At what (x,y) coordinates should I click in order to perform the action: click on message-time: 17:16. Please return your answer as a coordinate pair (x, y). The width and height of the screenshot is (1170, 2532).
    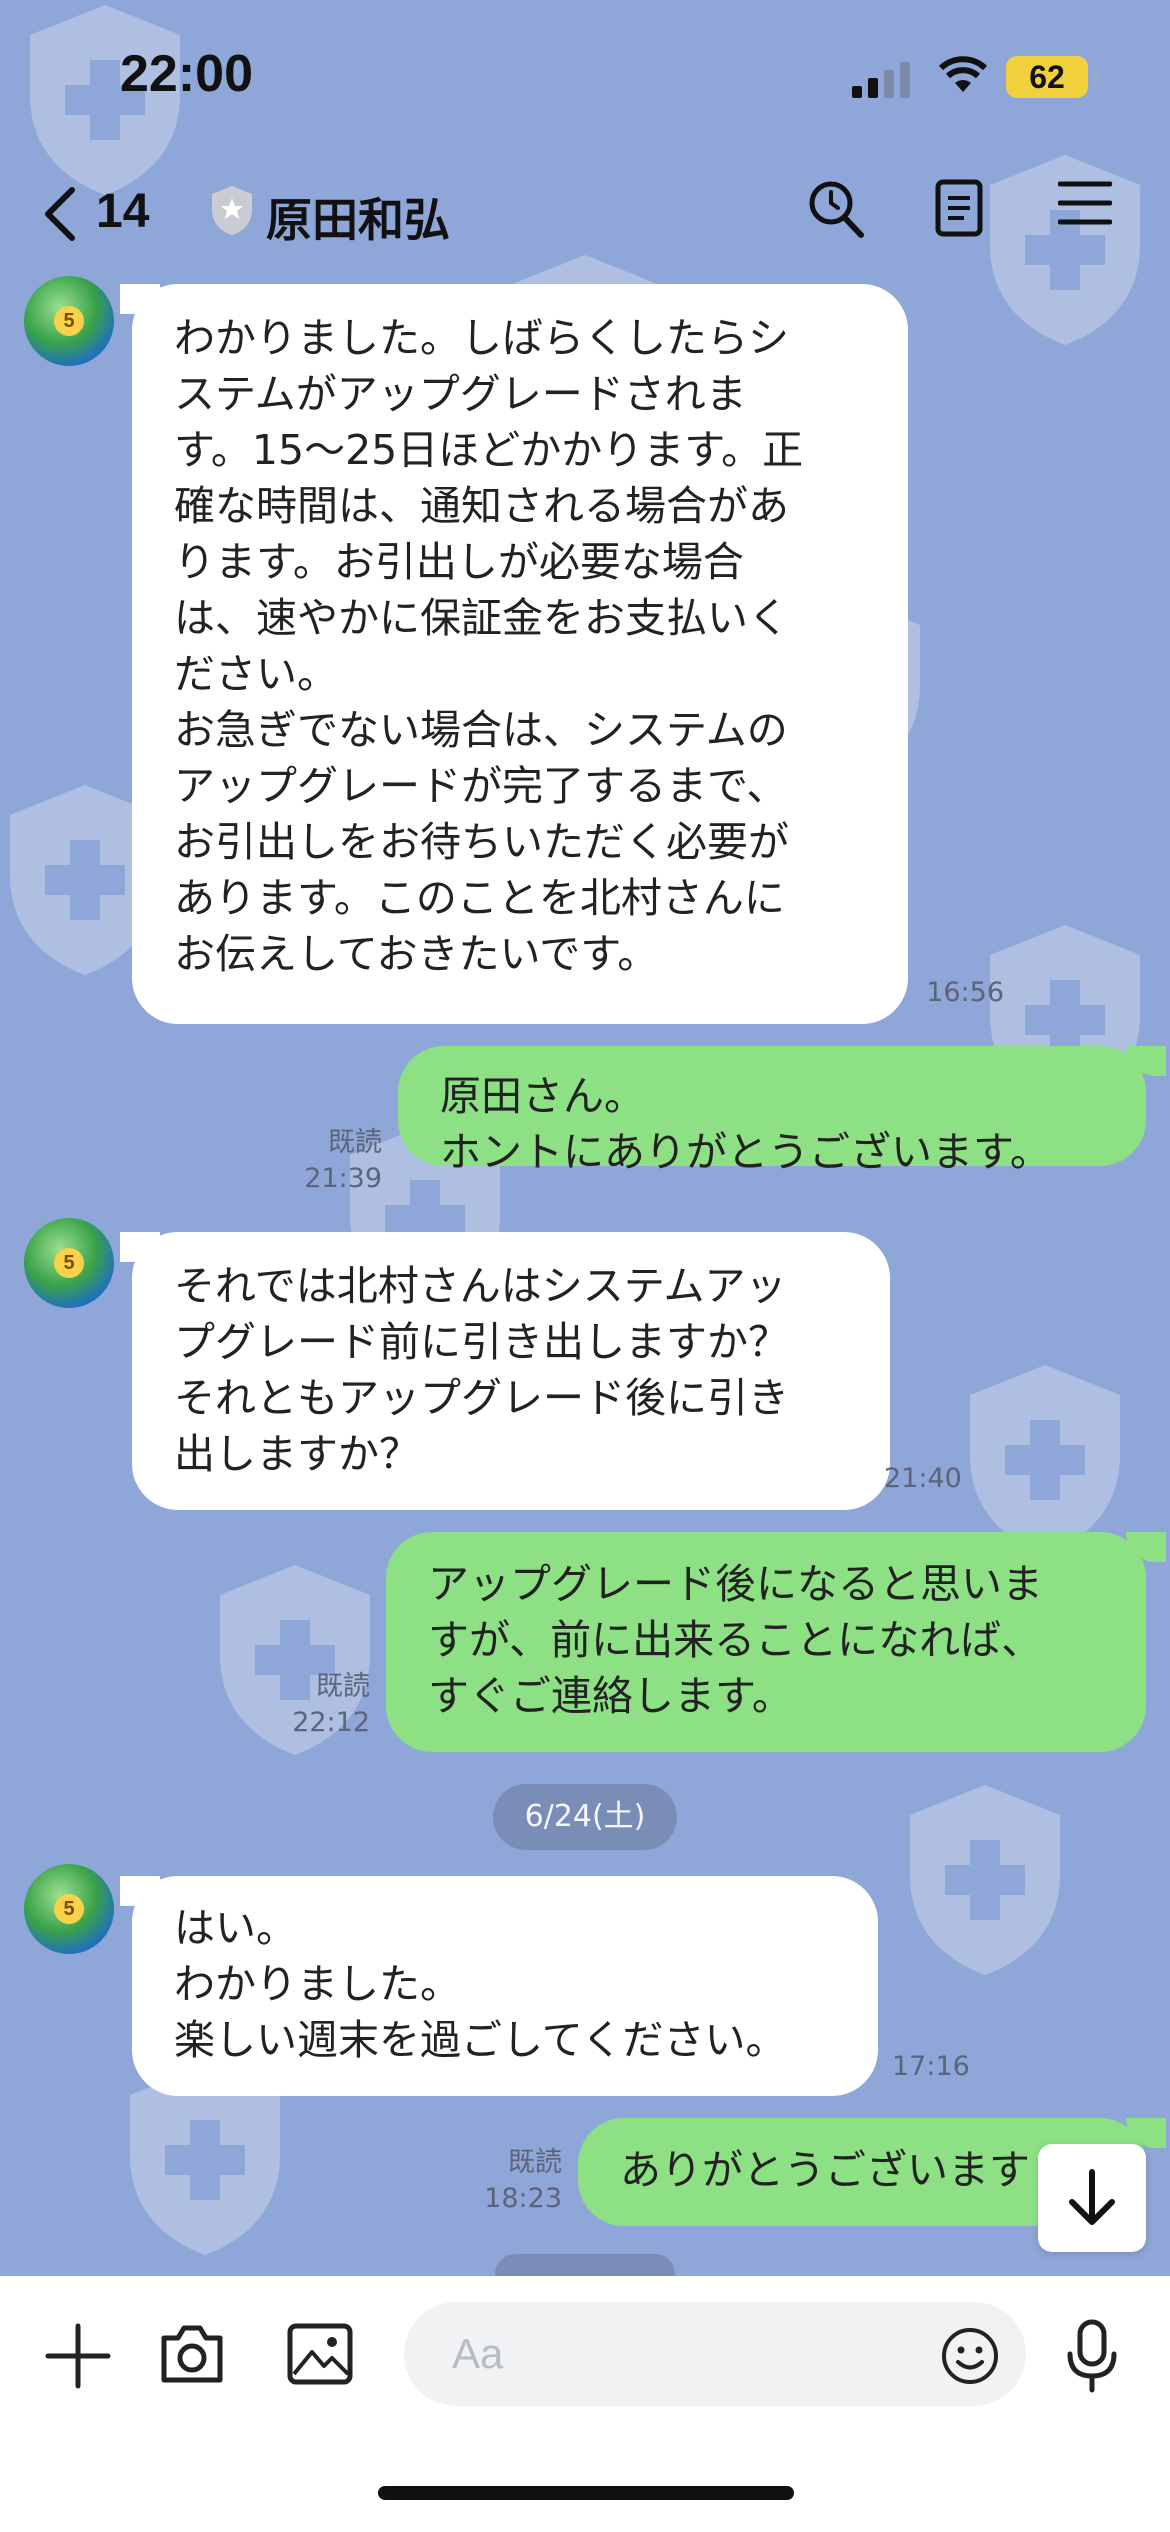
    Looking at the image, I should click on (931, 2066).